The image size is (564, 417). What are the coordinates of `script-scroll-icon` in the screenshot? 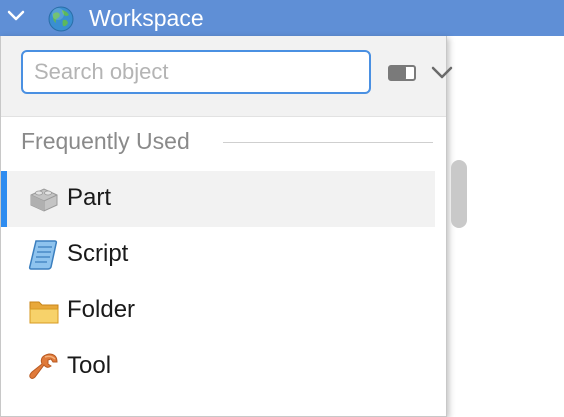 It's located at (43, 255).